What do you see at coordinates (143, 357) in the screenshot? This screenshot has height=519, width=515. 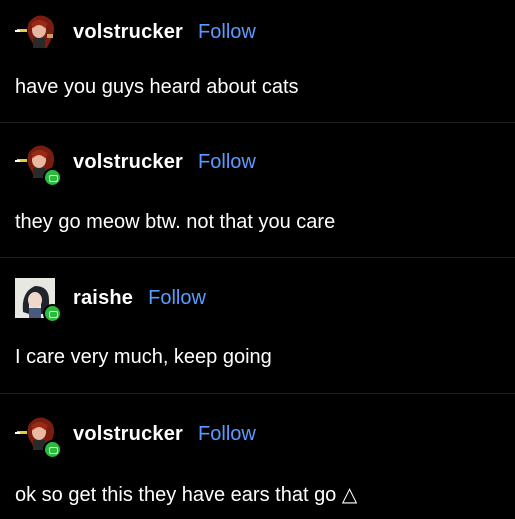 I see `post-text: I care very much, keep going` at bounding box center [143, 357].